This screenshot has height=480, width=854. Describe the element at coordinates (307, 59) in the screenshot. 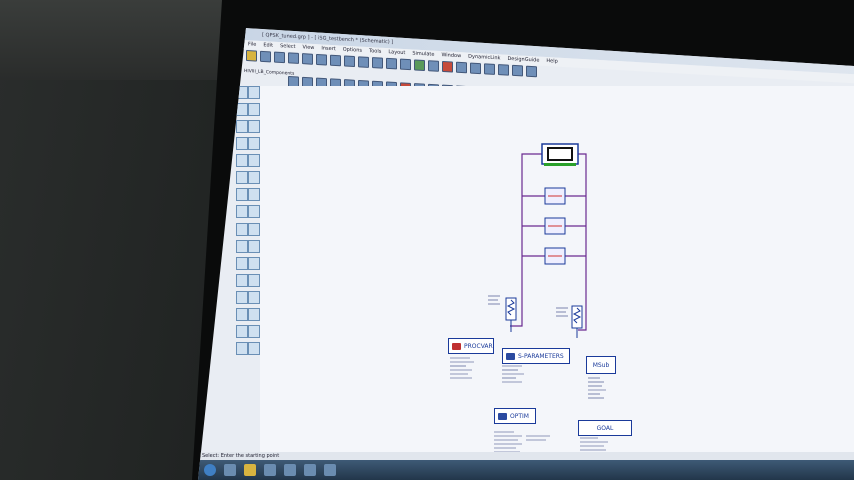

I see `copy-icon` at that location.